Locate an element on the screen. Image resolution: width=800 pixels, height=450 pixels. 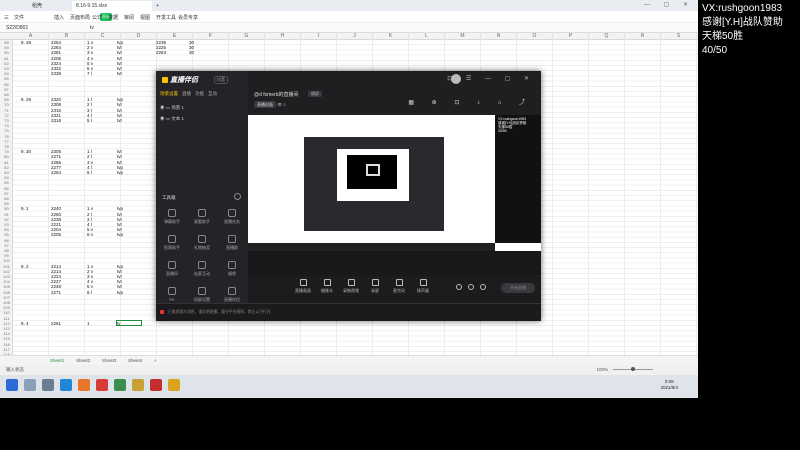
mic-toggle-icon is located at coordinates (459, 287).